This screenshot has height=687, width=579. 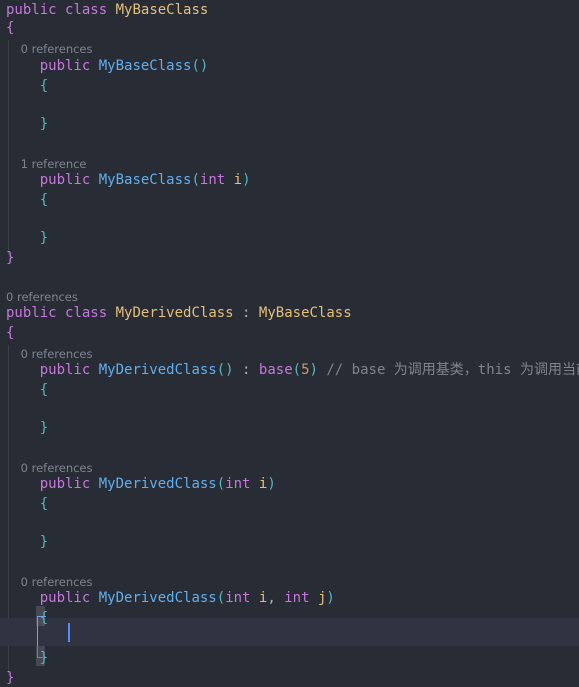 I want to click on text-cursor, so click(x=69, y=632).